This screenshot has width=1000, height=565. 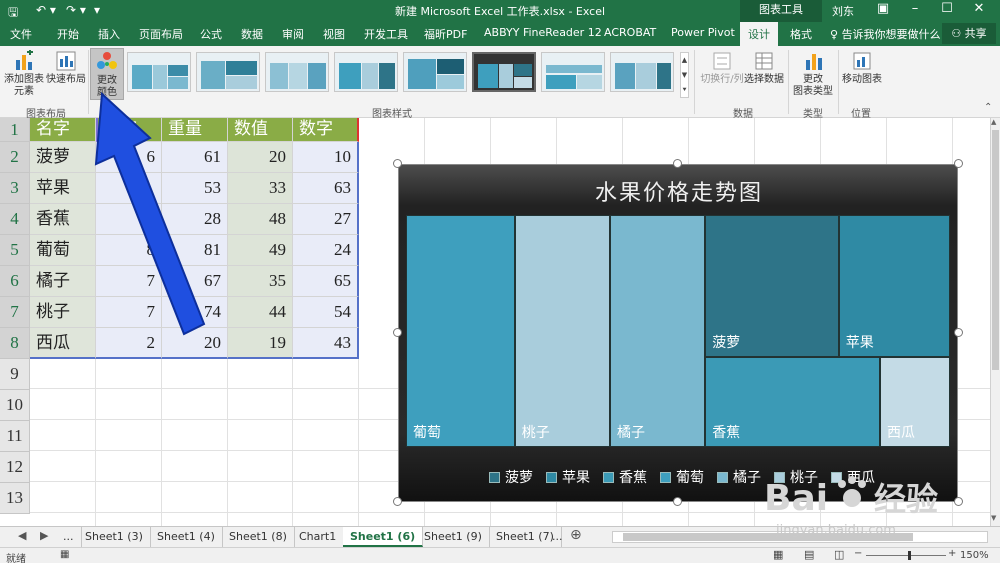 I want to click on legend-entry: 香蕉, so click(x=625, y=477).